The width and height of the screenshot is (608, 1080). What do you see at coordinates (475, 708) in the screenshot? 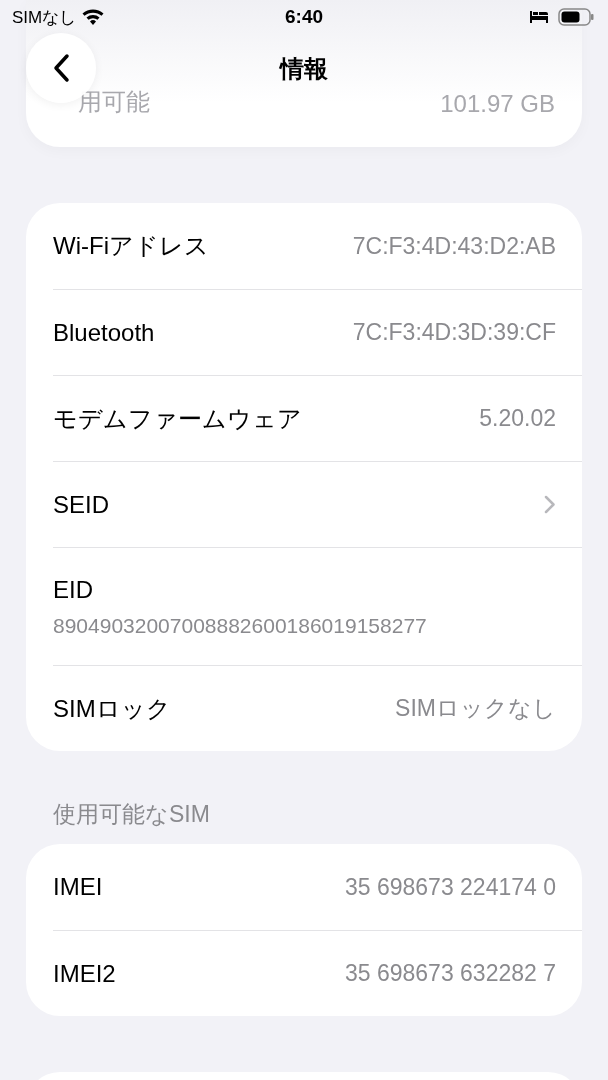
I see `row-value: SIMロックなし` at bounding box center [475, 708].